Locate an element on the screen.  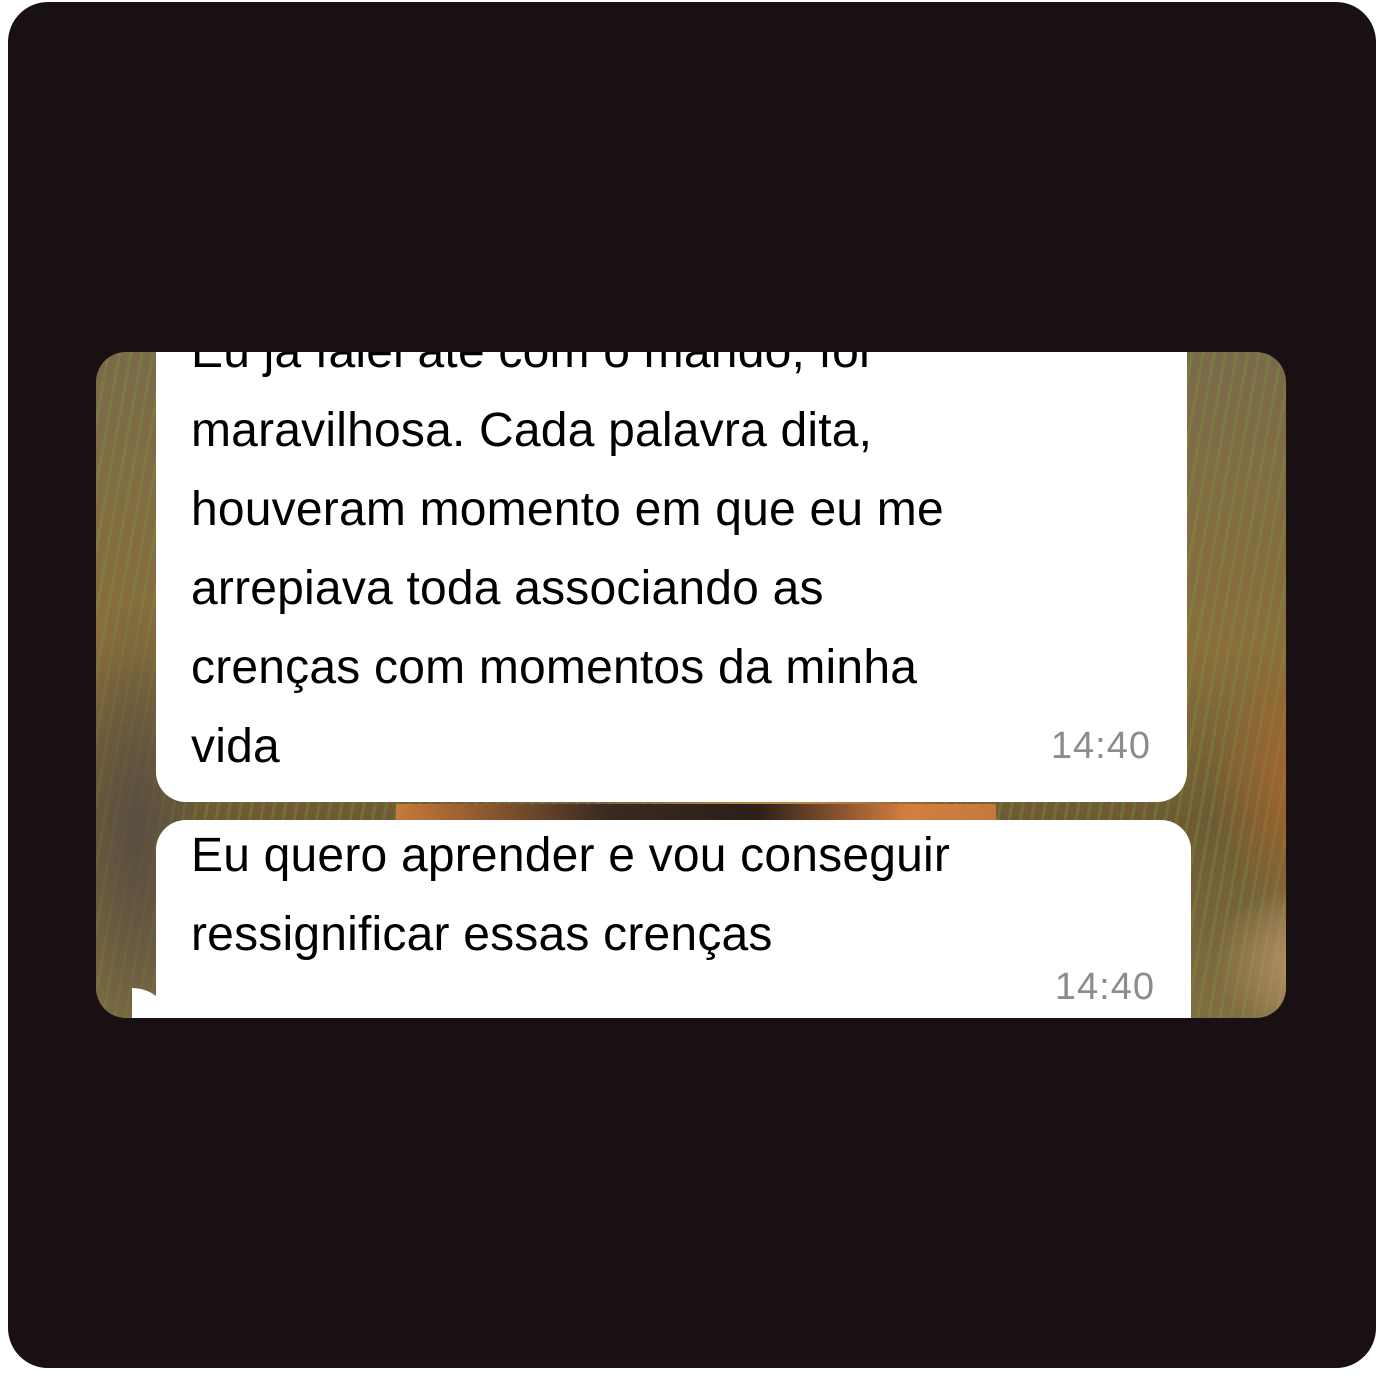
message-line: vida is located at coordinates (235, 746).